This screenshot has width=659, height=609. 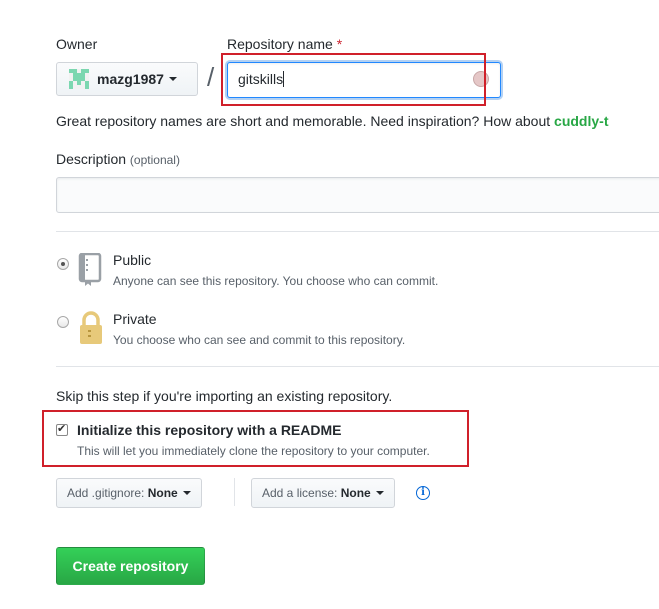 What do you see at coordinates (91, 327) in the screenshot?
I see `lock-icon` at bounding box center [91, 327].